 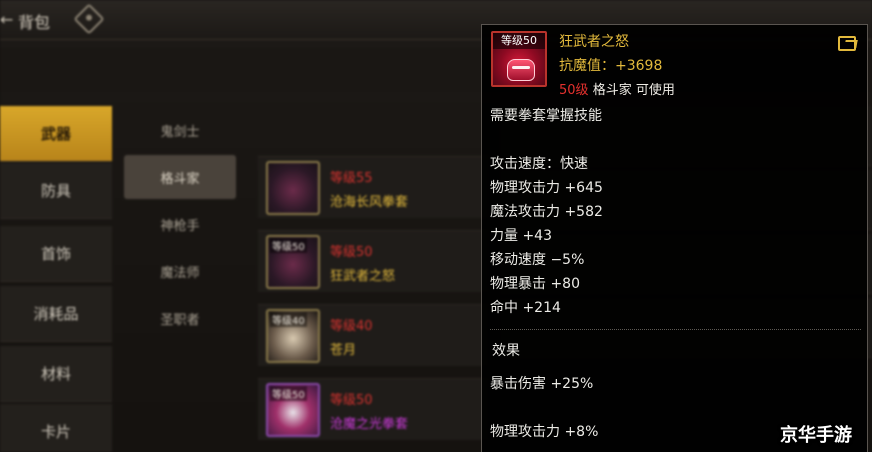 I want to click on divider, so click(x=675, y=329).